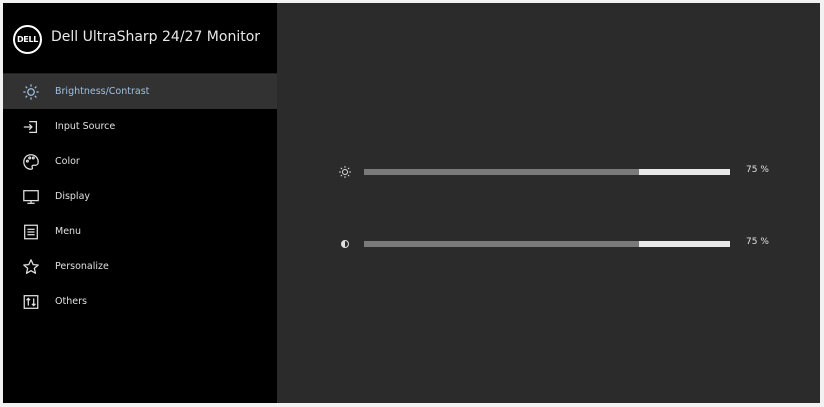 The width and height of the screenshot is (824, 407). I want to click on contrast-icon, so click(345, 244).